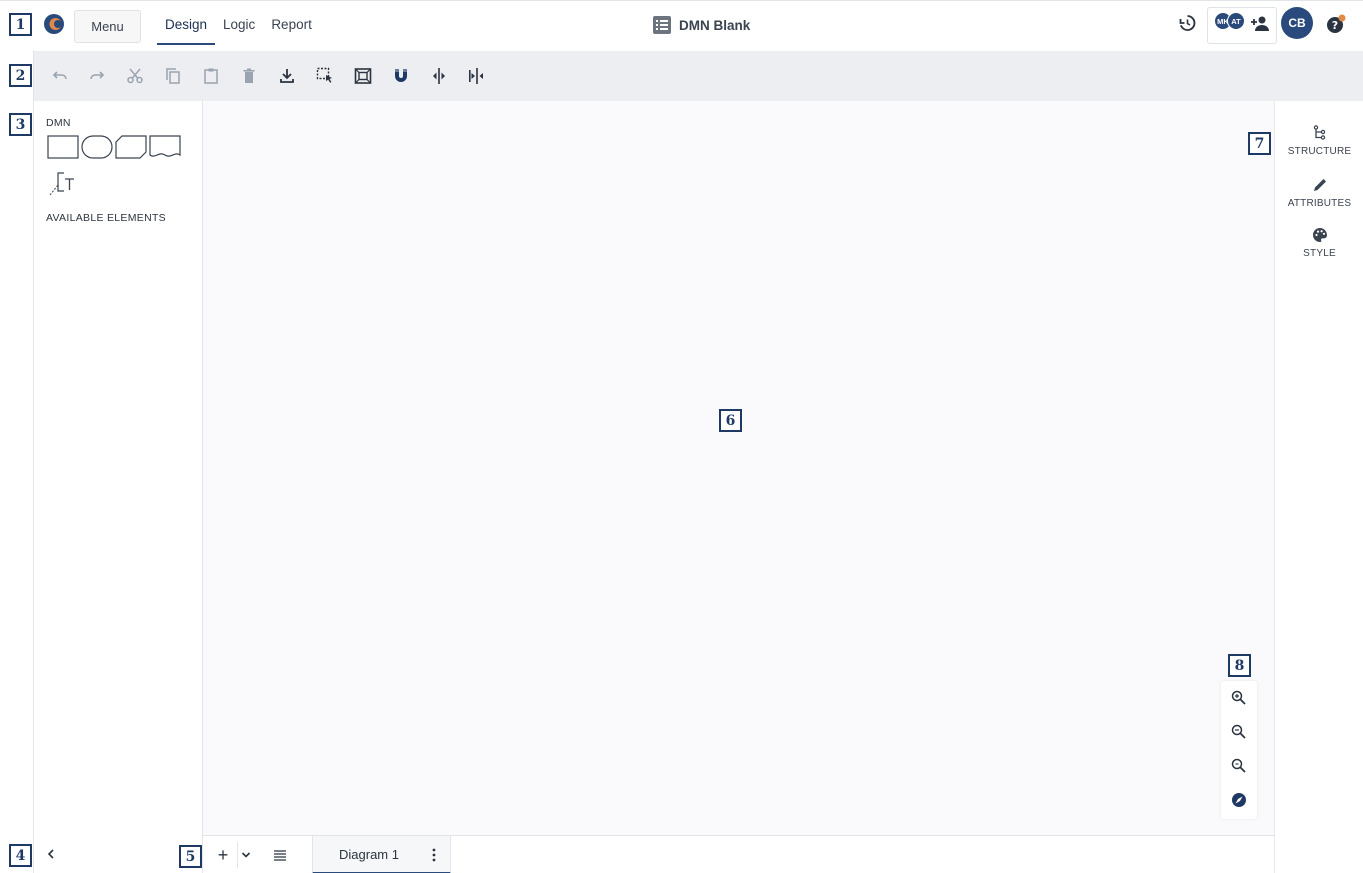 Image resolution: width=1363 pixels, height=873 pixels. What do you see at coordinates (20, 124) in the screenshot?
I see `marker-3: 3` at bounding box center [20, 124].